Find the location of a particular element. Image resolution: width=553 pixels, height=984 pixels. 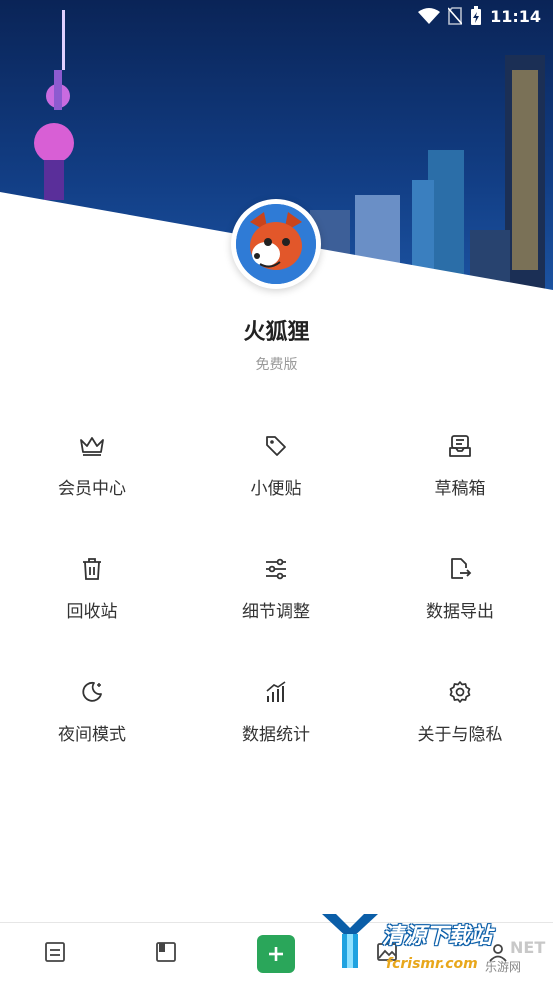

menu-item-membership: 会员中心 is located at coordinates (92, 481).